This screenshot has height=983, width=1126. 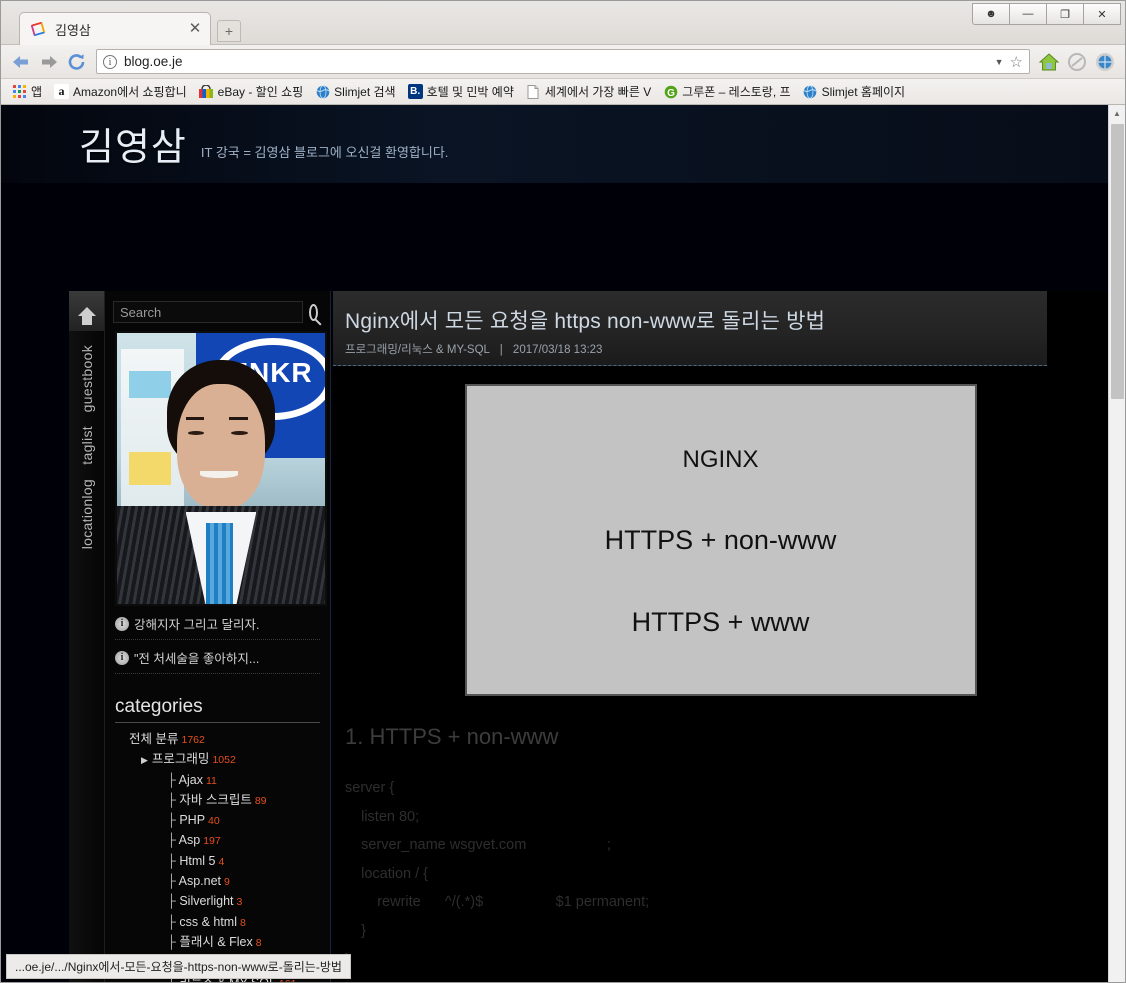 I want to click on category-item: ├ Silverlight 3, so click(x=217, y=902).